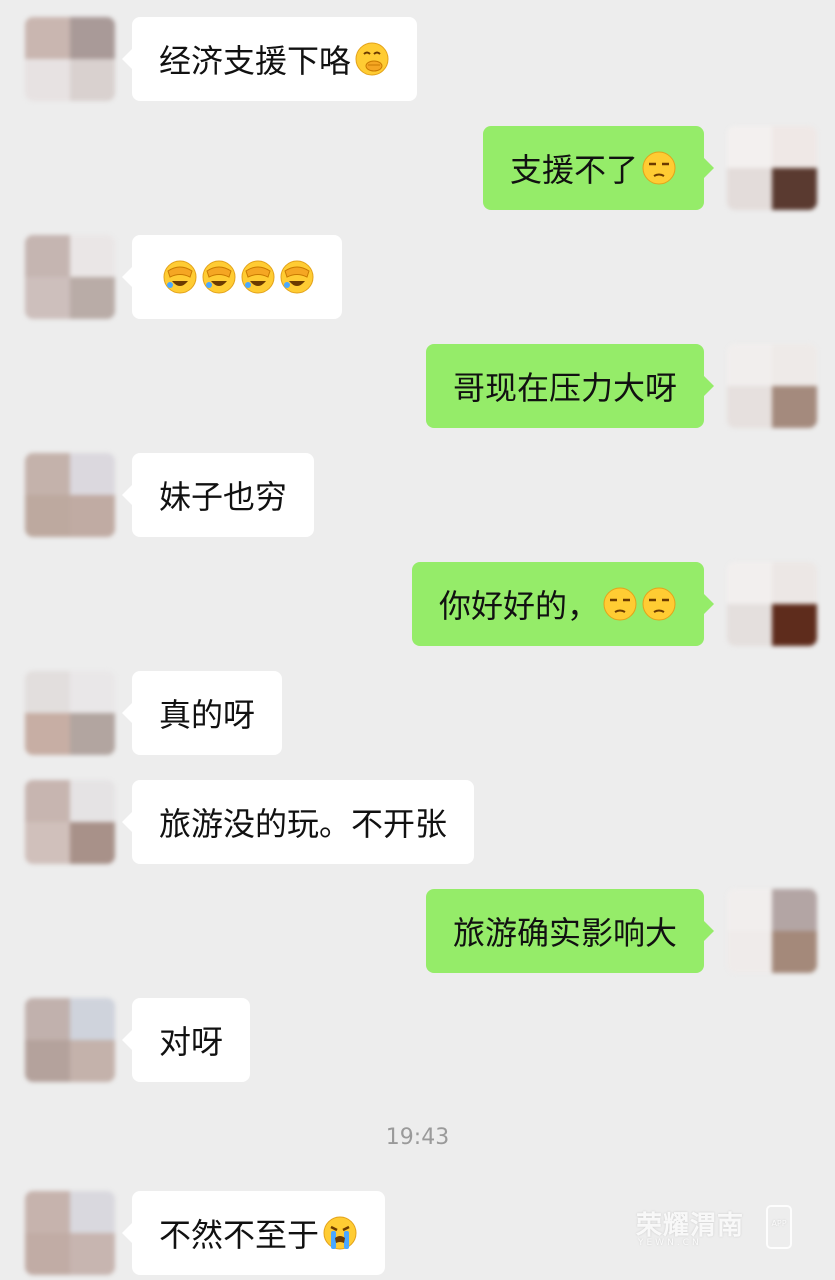 This screenshot has height=1280, width=835. I want to click on message-bubble: 对呀, so click(186, 1040).